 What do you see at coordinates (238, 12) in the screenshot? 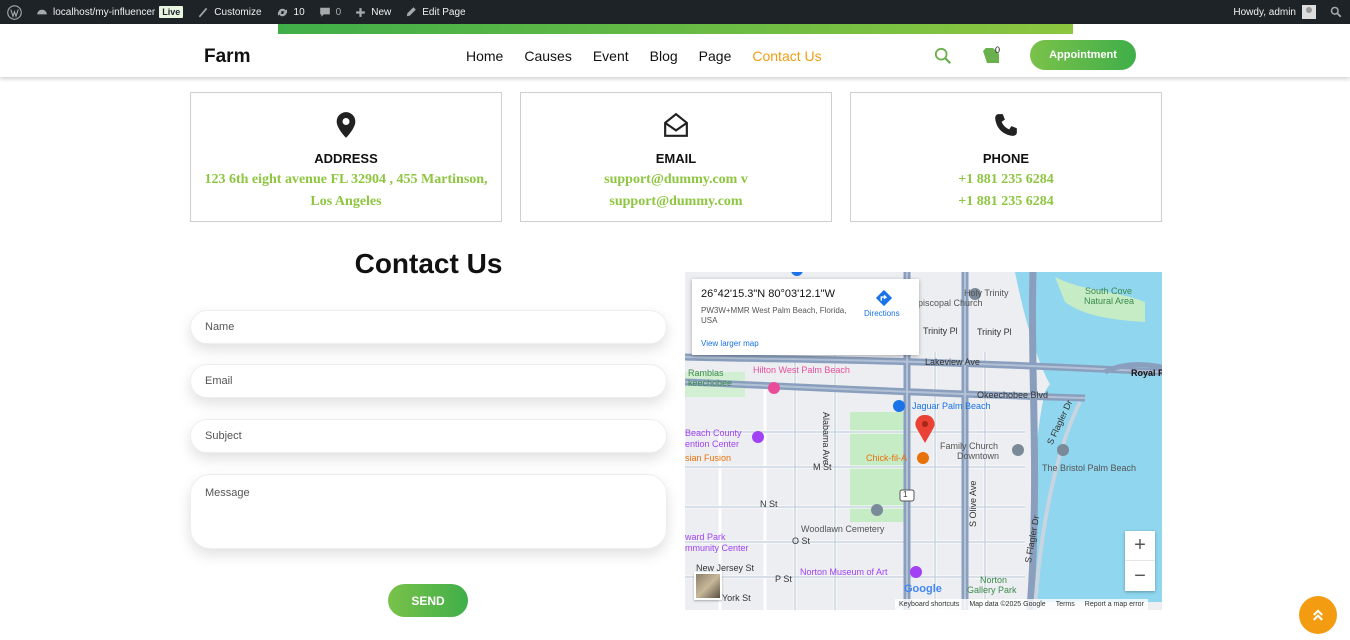
I see `customize-label: Customize` at bounding box center [238, 12].